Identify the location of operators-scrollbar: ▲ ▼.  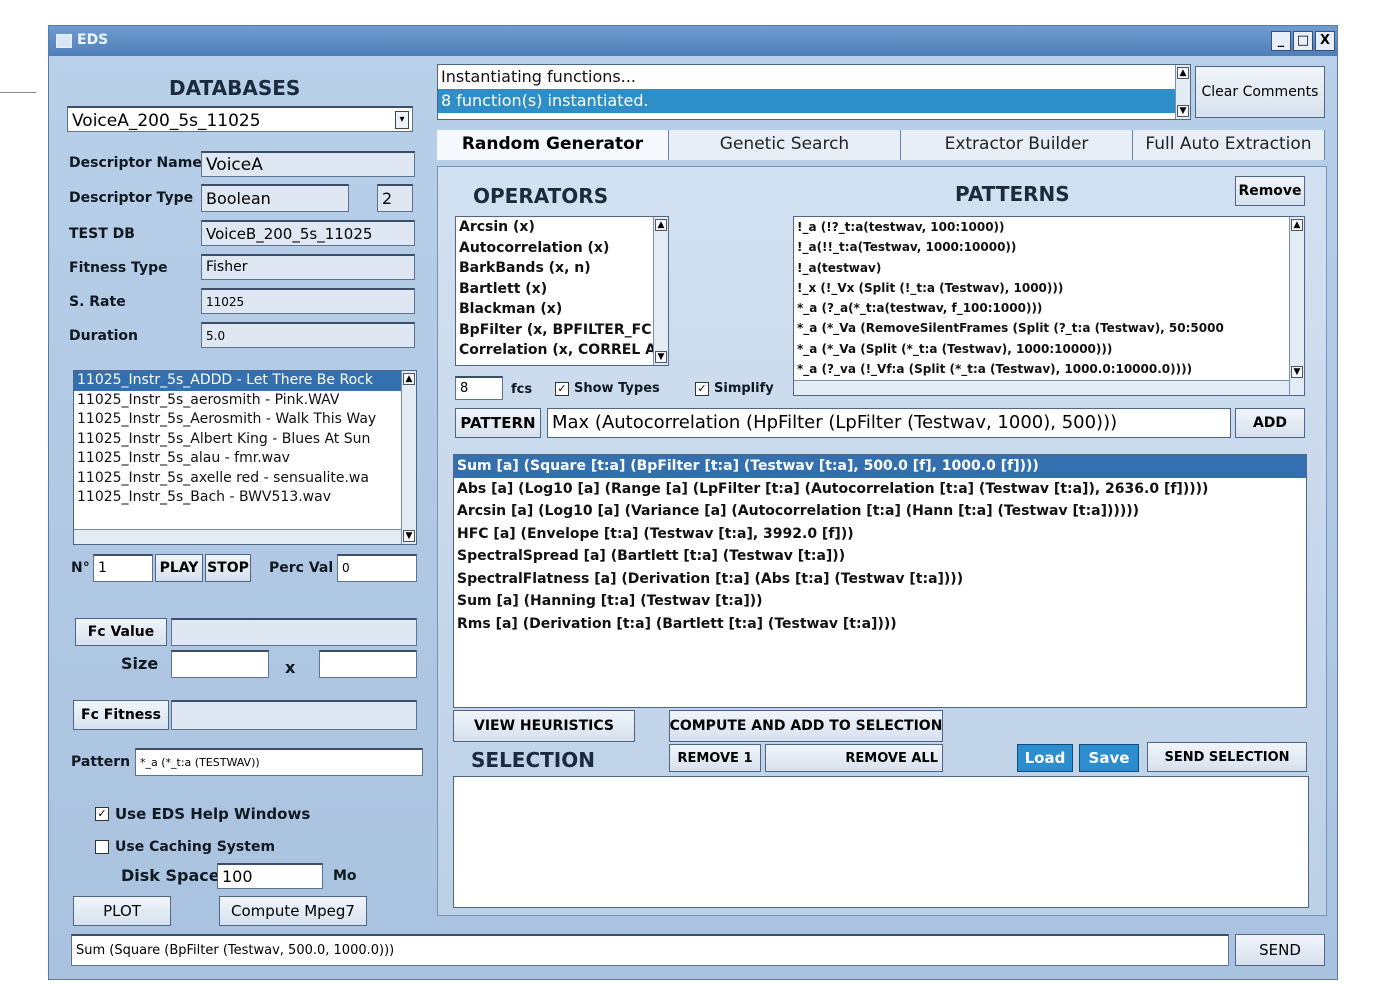
(660, 291).